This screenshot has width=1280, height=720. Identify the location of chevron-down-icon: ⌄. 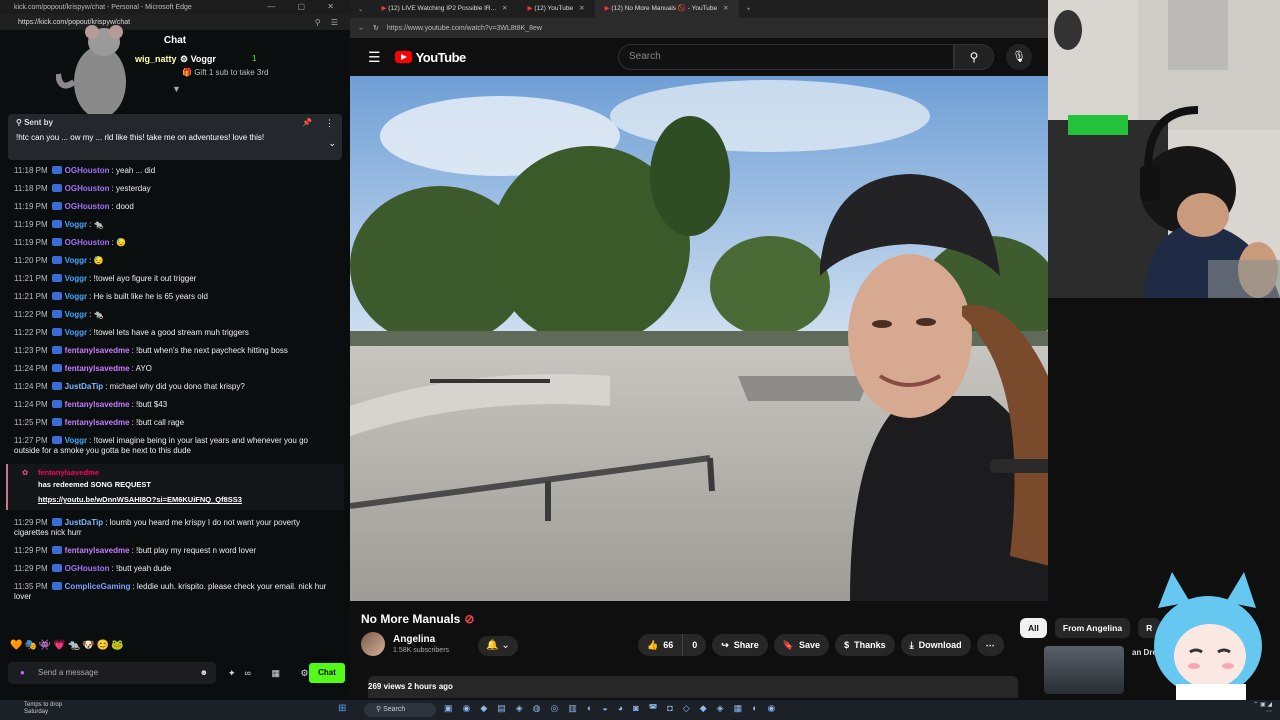
(332, 143).